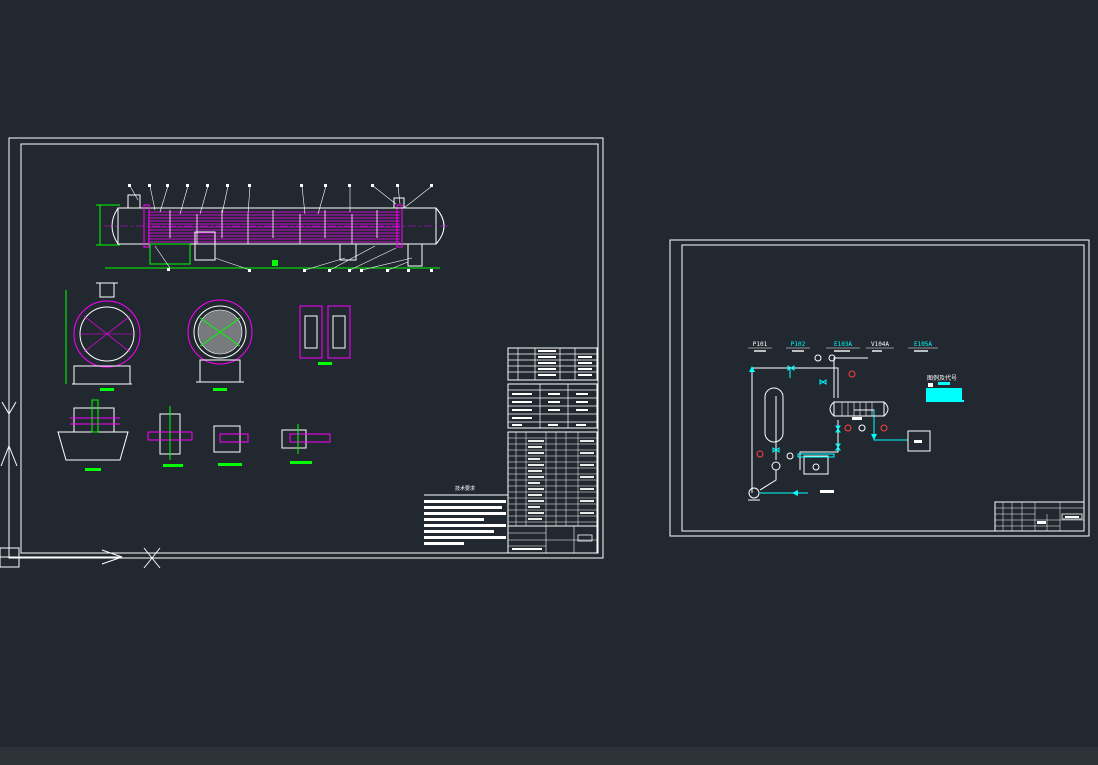  What do you see at coordinates (552, 406) in the screenshot?
I see `design-data-table` at bounding box center [552, 406].